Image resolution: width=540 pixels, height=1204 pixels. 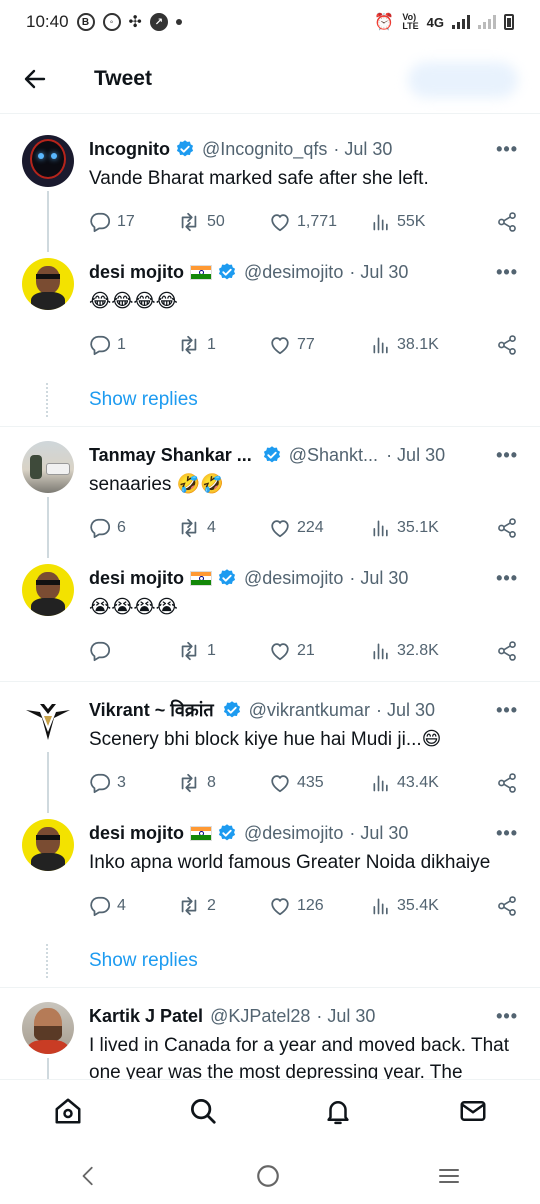 I want to click on like-button: 77, so click(x=320, y=345).